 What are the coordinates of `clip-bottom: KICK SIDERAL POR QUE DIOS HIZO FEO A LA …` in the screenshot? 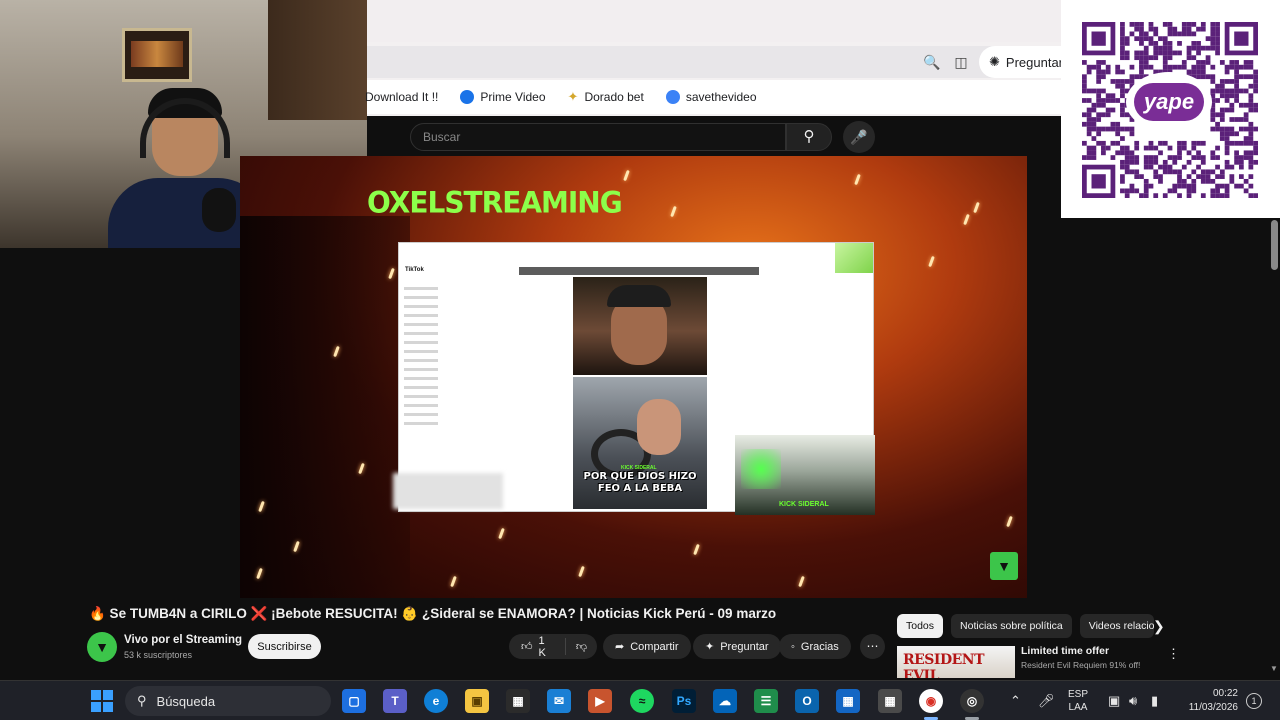 It's located at (640, 443).